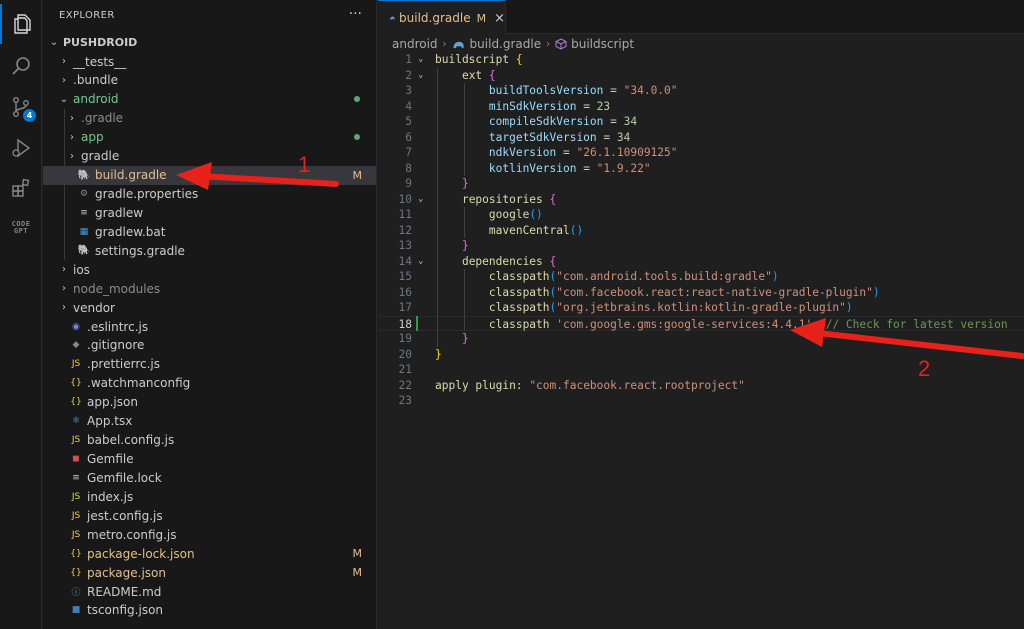  Describe the element at coordinates (701, 262) in the screenshot. I see `code-line: 14 ⌄ dependencies {` at that location.